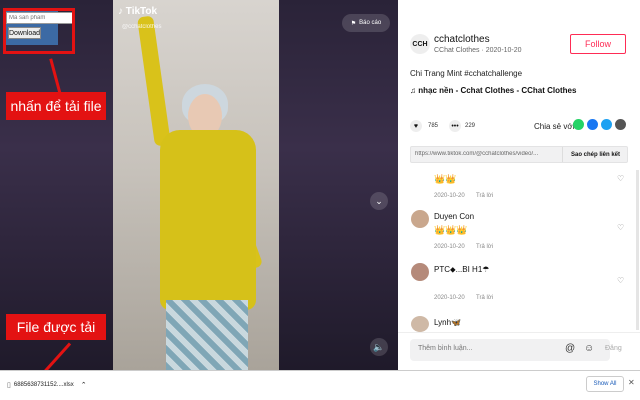  What do you see at coordinates (433, 126) in the screenshot?
I see `like-count: 785` at bounding box center [433, 126].